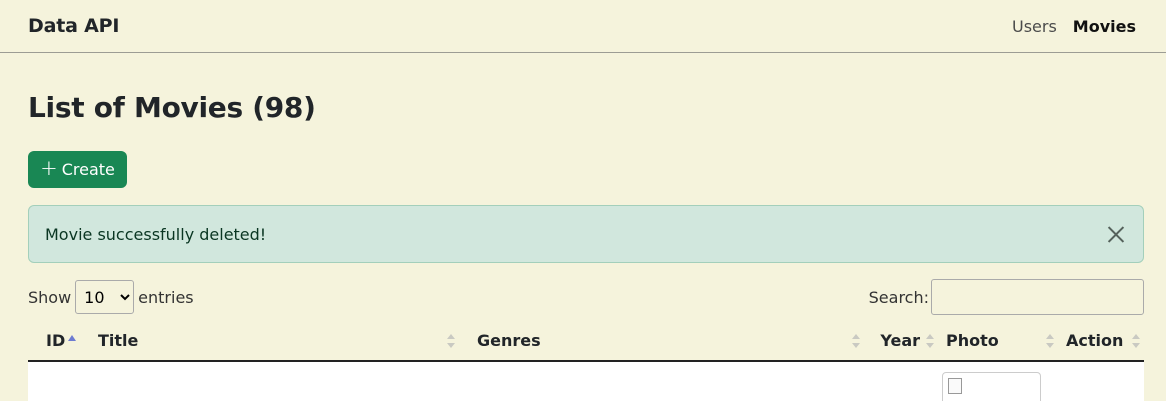  I want to click on page-title: List of Movies (98), so click(172, 107).